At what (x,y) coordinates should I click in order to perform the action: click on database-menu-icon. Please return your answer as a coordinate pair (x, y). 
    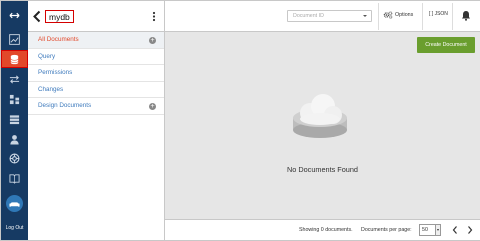
    Looking at the image, I should click on (154, 16).